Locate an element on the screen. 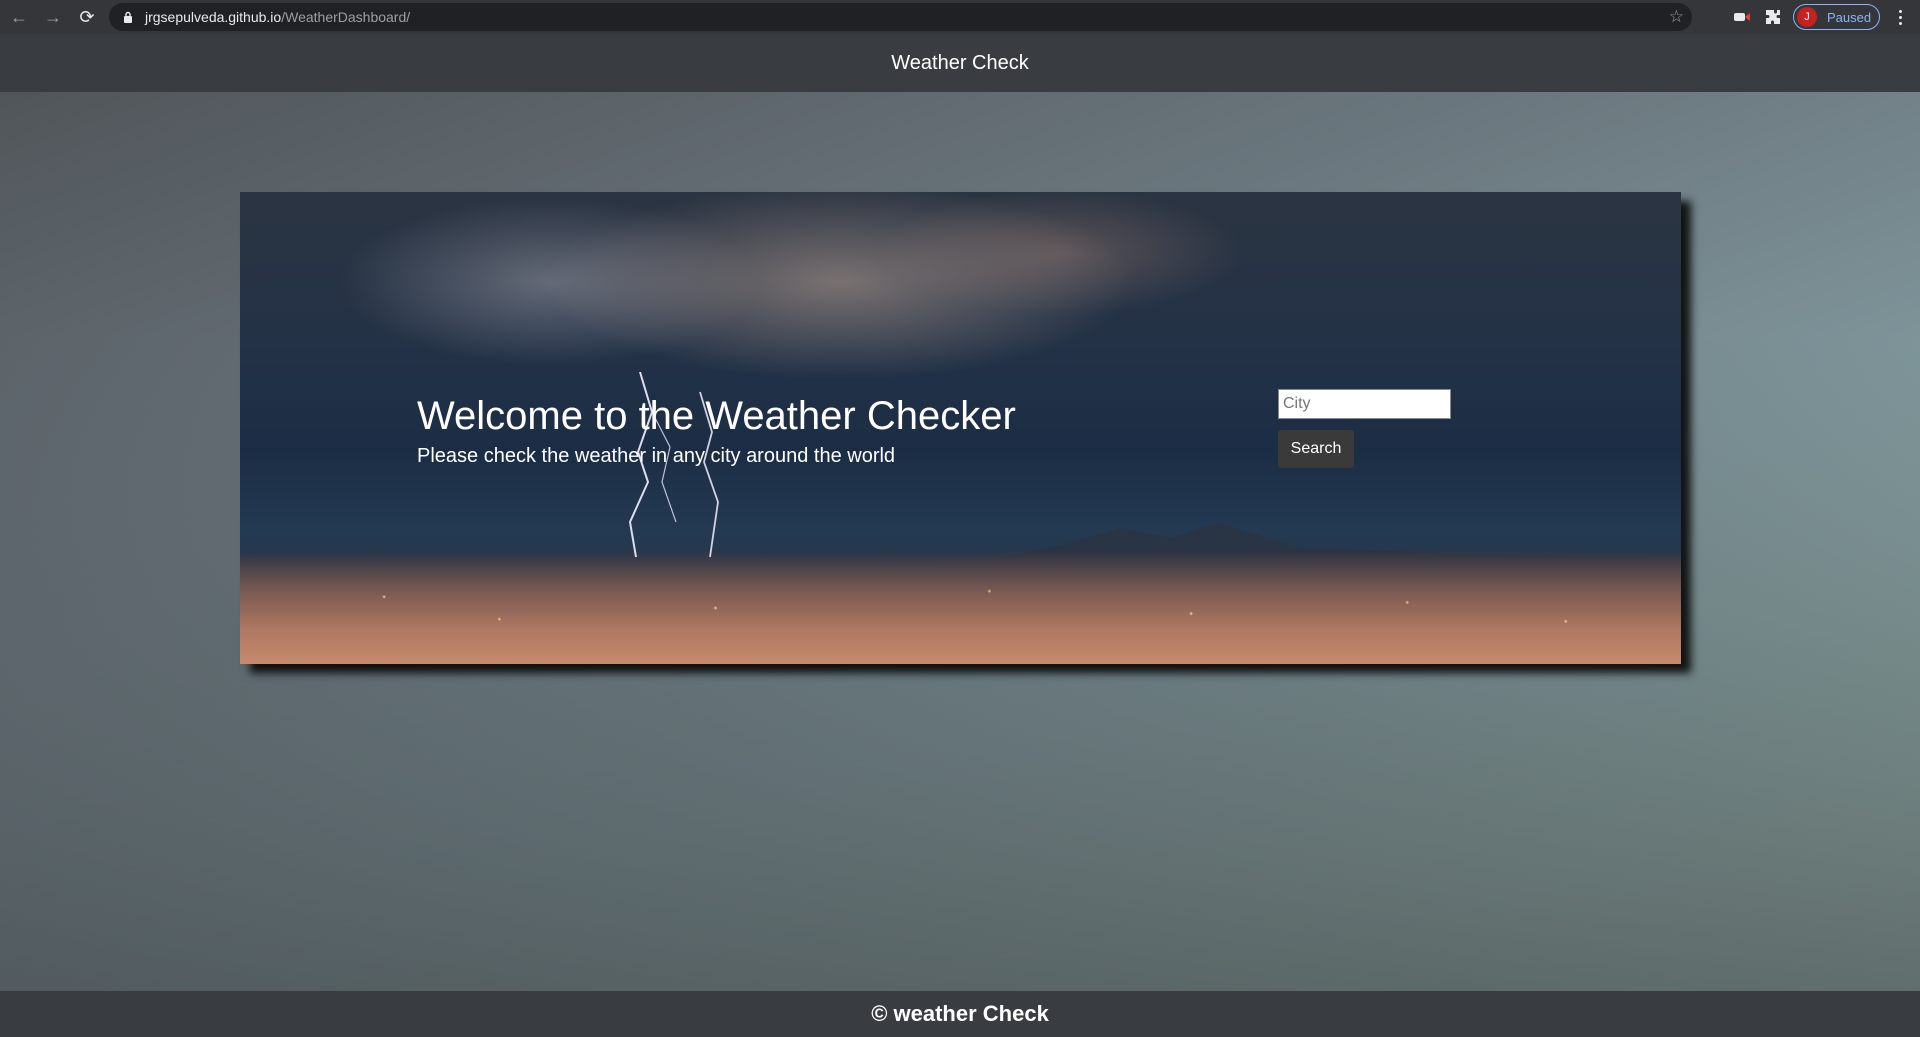 The image size is (1920, 1037). puzzle-icon is located at coordinates (1773, 17).